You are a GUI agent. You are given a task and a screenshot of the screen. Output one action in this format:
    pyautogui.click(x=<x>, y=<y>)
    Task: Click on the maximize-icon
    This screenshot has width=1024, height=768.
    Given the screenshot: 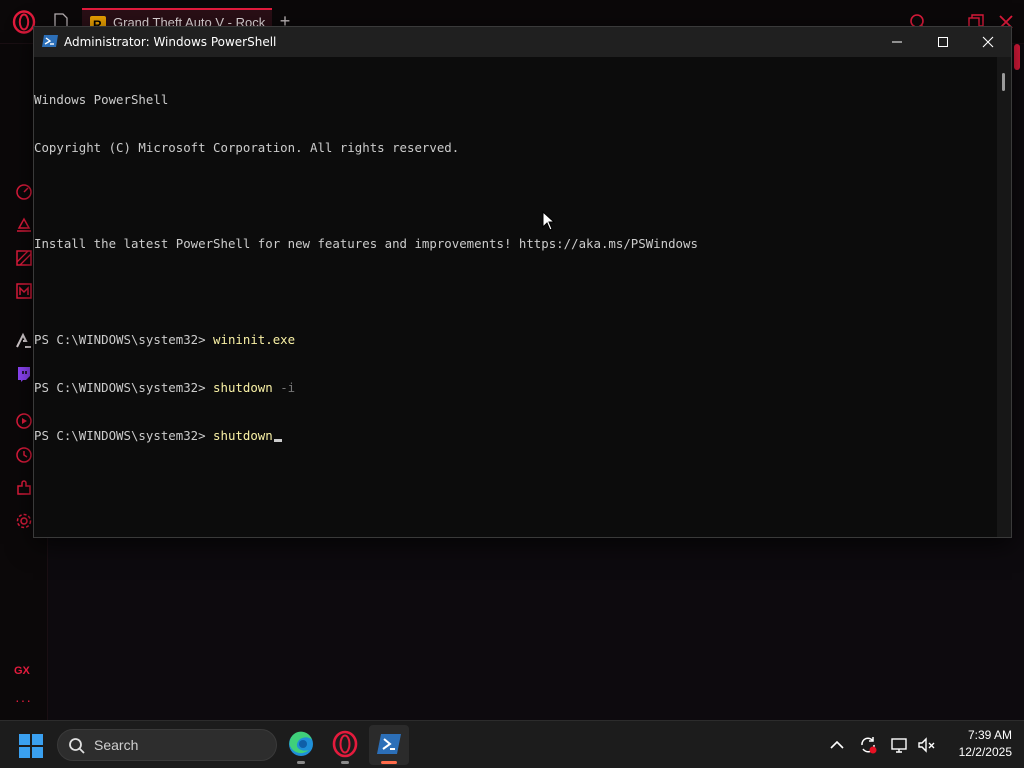 What is the action you would take?
    pyautogui.click(x=943, y=42)
    